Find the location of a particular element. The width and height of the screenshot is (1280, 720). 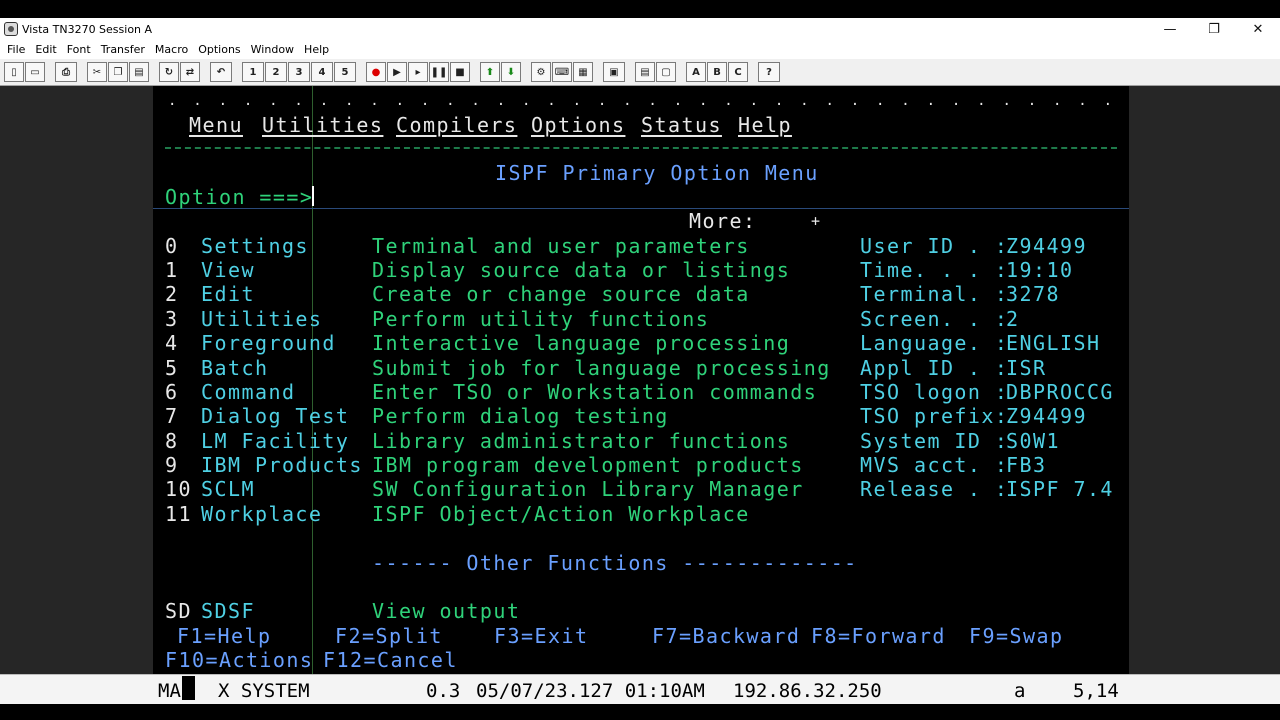

window-title: Vista TN3270 Session A is located at coordinates (87, 29).